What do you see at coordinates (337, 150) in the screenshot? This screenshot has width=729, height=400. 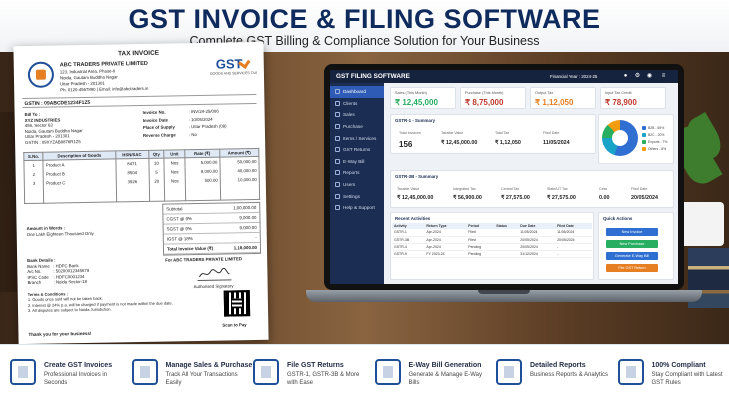 I see `returns-icon` at bounding box center [337, 150].